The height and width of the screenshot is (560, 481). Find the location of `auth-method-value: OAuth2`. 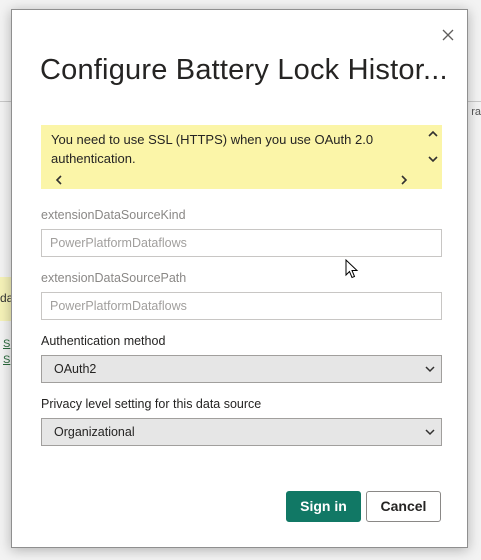

auth-method-value: OAuth2 is located at coordinates (75, 369).